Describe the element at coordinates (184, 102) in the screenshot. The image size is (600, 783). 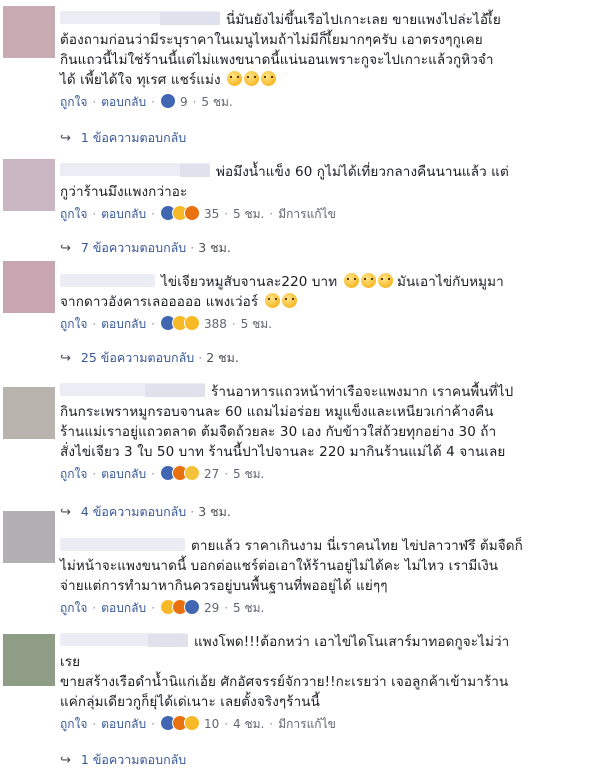
I see `reaction-count: 9` at that location.